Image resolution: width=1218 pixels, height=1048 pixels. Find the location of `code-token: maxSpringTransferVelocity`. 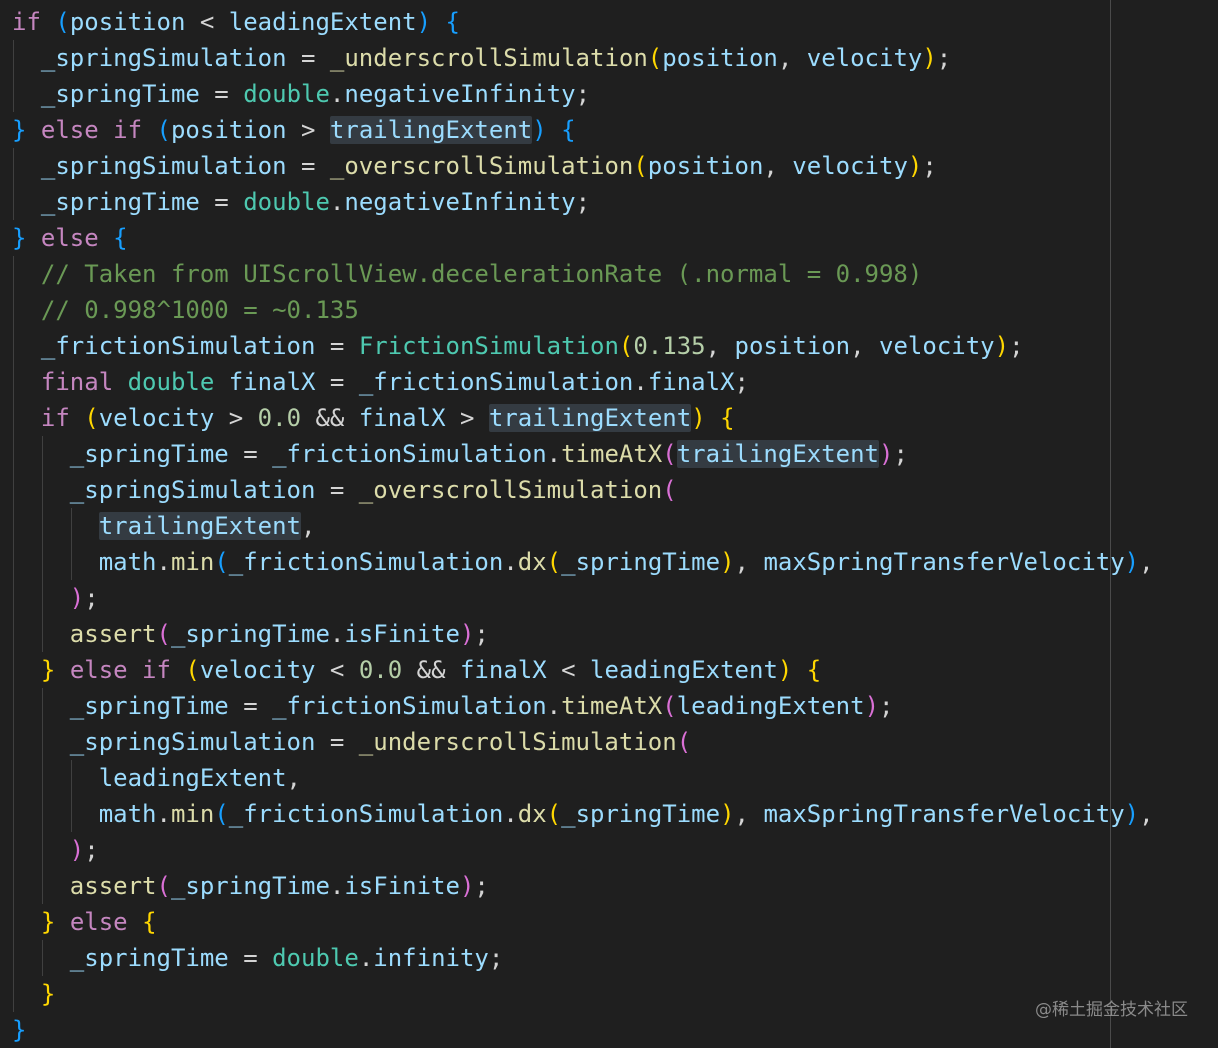

code-token: maxSpringTransferVelocity is located at coordinates (944, 562).